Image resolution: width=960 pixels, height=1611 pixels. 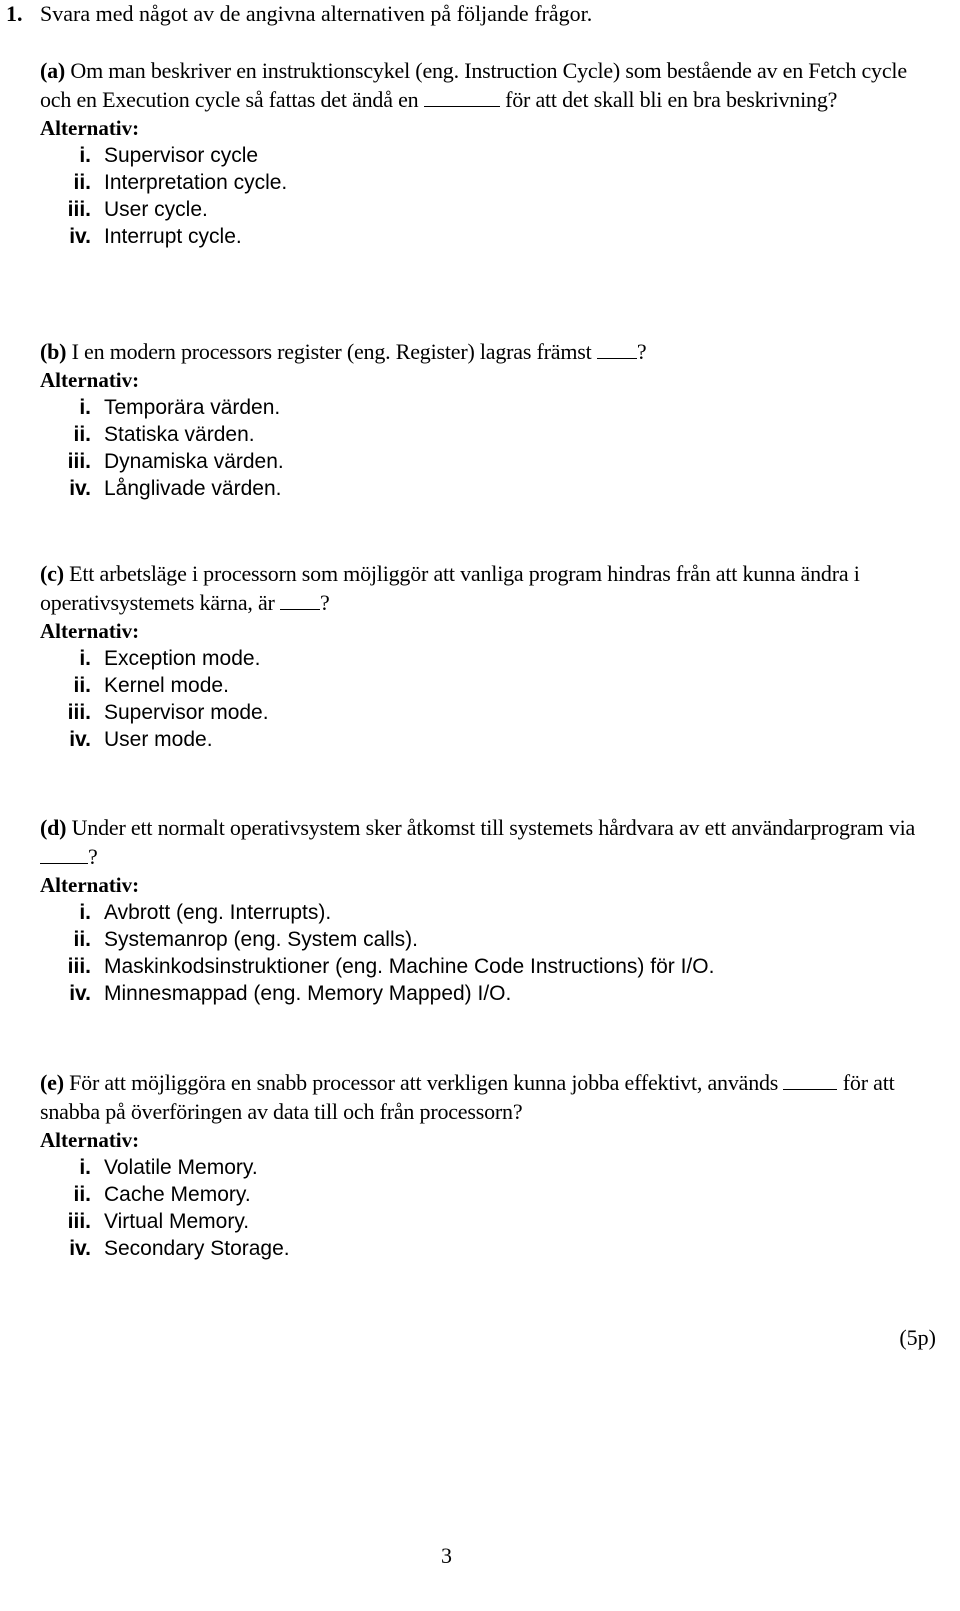 I want to click on option-item: iv. Interrupt cycle., so click(x=490, y=236).